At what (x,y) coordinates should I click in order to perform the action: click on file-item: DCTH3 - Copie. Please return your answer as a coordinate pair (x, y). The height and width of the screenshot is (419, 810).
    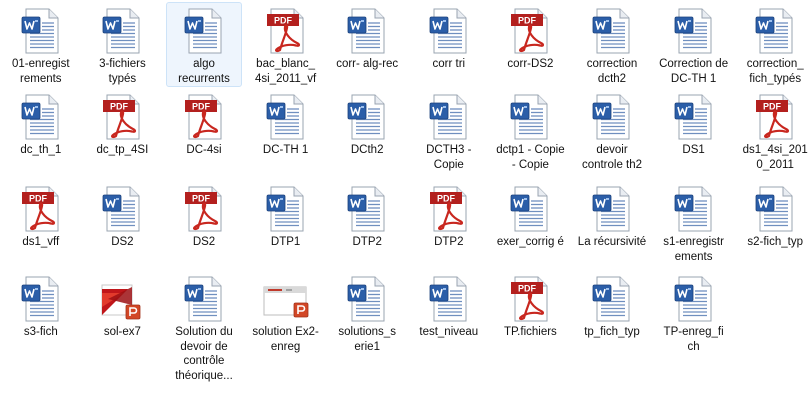
    Looking at the image, I should click on (449, 130).